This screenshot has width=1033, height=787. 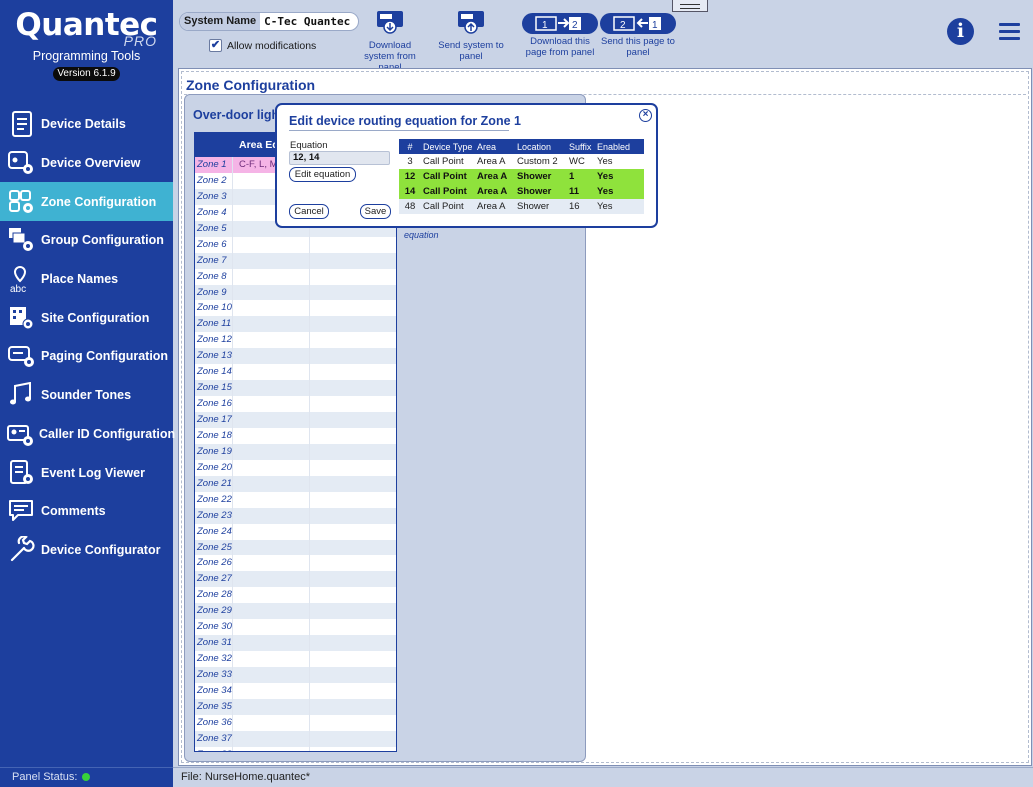 I want to click on device-row: 12 Call Point Area A Shower 1 Yes, so click(x=521, y=176).